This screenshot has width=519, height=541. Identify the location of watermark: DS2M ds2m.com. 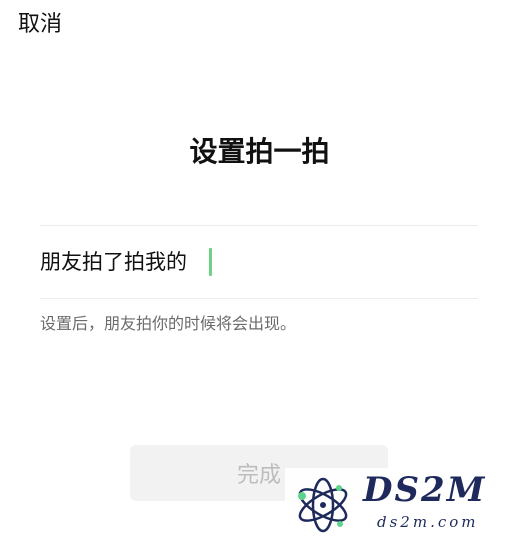
(402, 504).